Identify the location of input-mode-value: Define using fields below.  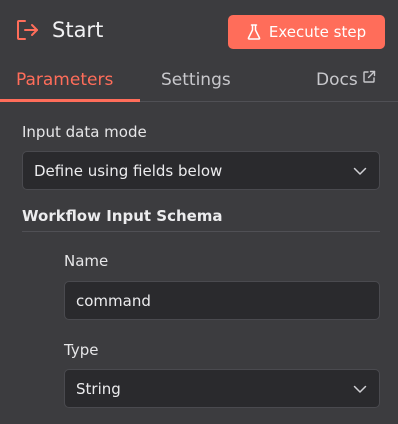
(128, 170).